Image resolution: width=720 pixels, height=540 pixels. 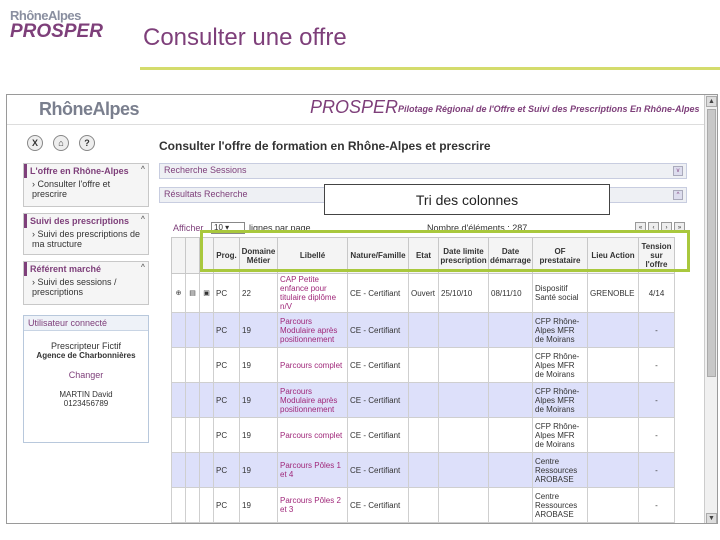 I want to click on print-icon: ▤, so click(x=192, y=293).